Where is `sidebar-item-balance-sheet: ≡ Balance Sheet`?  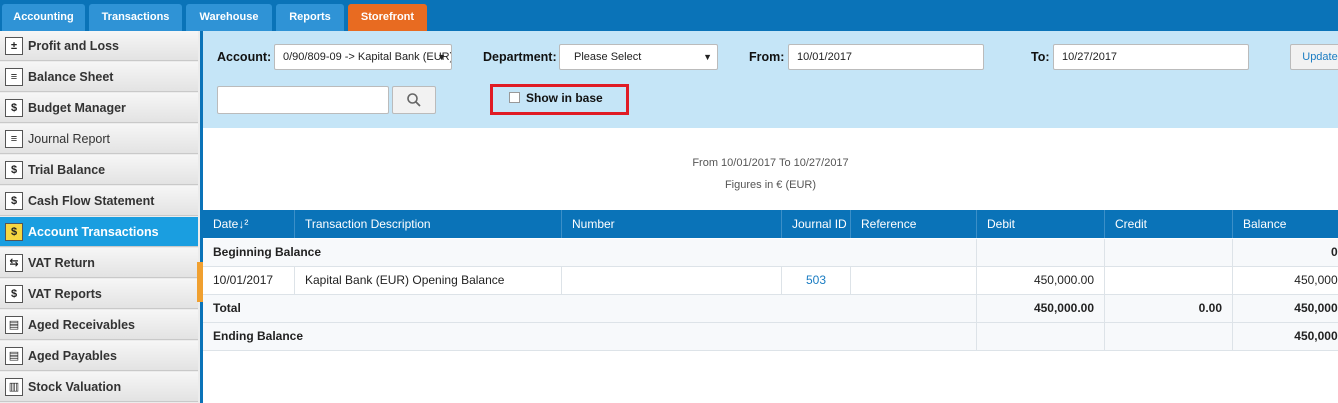 sidebar-item-balance-sheet: ≡ Balance Sheet is located at coordinates (99, 77).